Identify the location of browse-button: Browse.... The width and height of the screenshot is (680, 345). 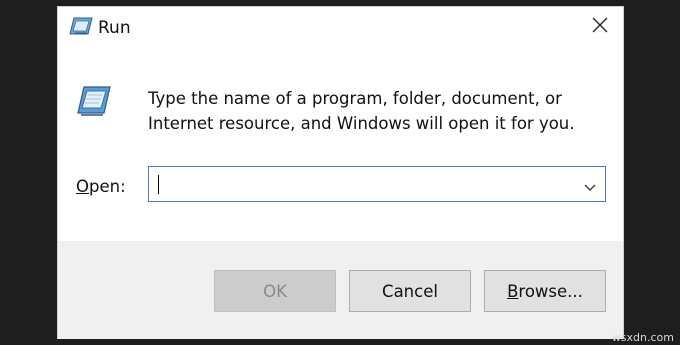
(545, 291).